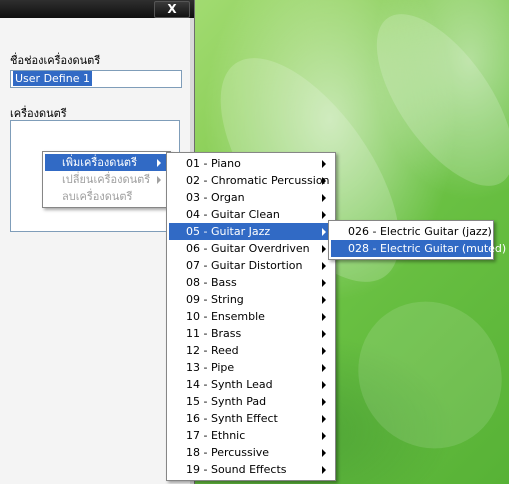 The width and height of the screenshot is (509, 484). I want to click on menu-item-category: 16 - Synth Effect, so click(251, 418).